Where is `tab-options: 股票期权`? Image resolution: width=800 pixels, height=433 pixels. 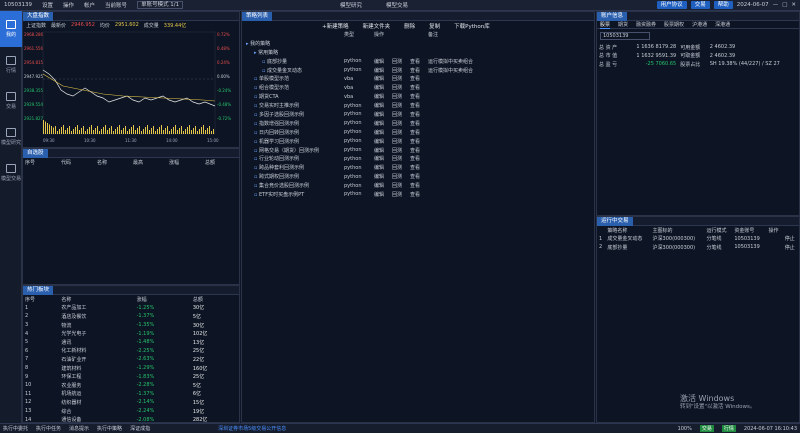 tab-options: 股票期权 is located at coordinates (674, 24).